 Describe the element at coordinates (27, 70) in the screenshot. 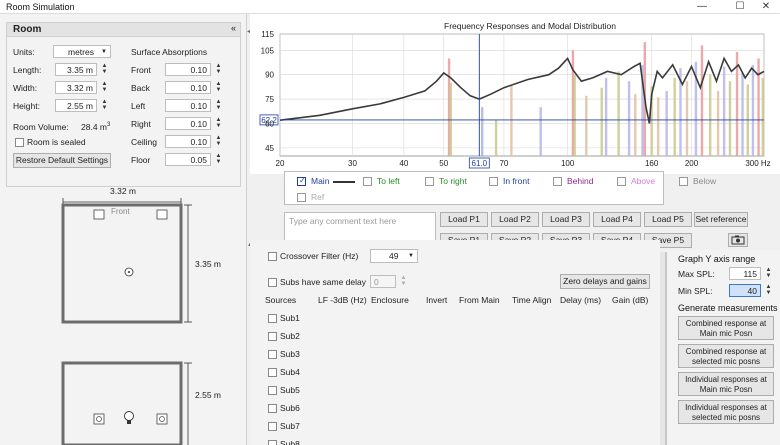

I see `length-label: Length:` at that location.